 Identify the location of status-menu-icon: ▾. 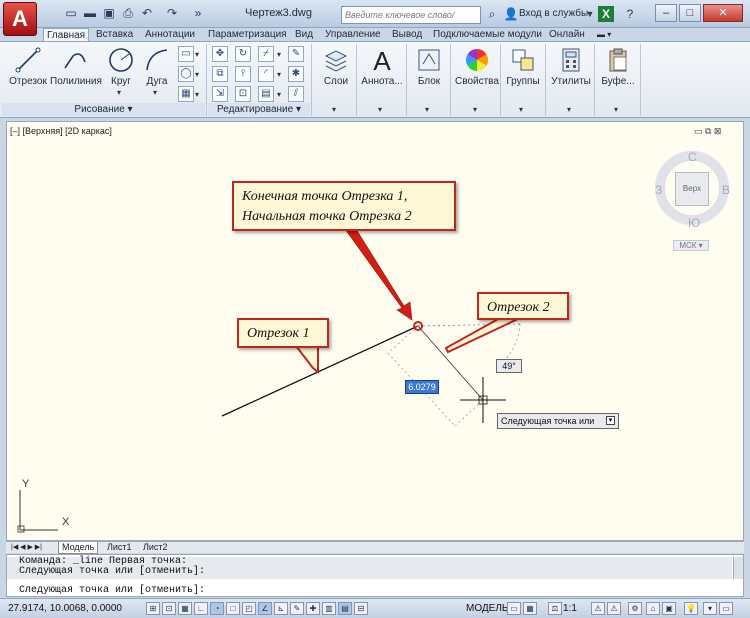
(710, 608).